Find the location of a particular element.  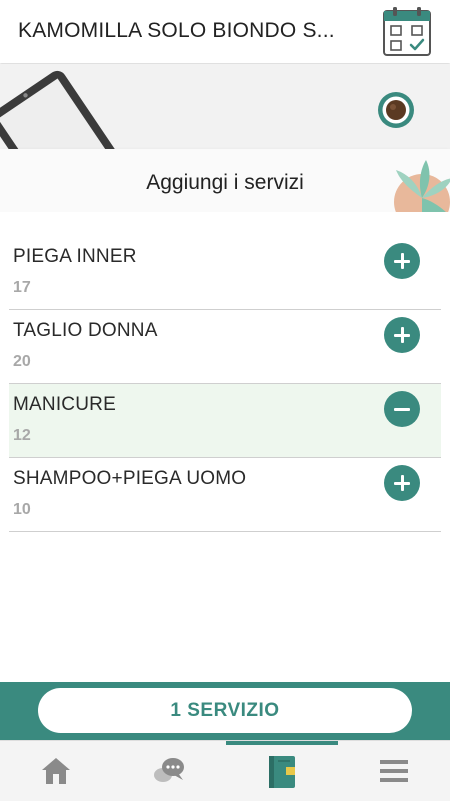

page-title: Aggiungi i servizi is located at coordinates (225, 182).